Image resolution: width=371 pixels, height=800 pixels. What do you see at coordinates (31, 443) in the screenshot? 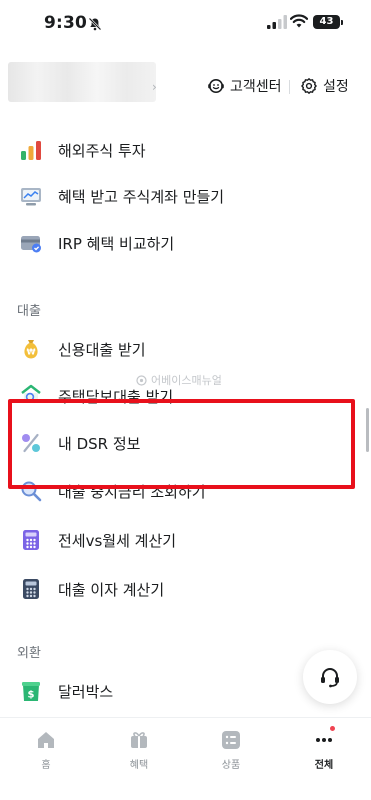
I see `percent-icon` at bounding box center [31, 443].